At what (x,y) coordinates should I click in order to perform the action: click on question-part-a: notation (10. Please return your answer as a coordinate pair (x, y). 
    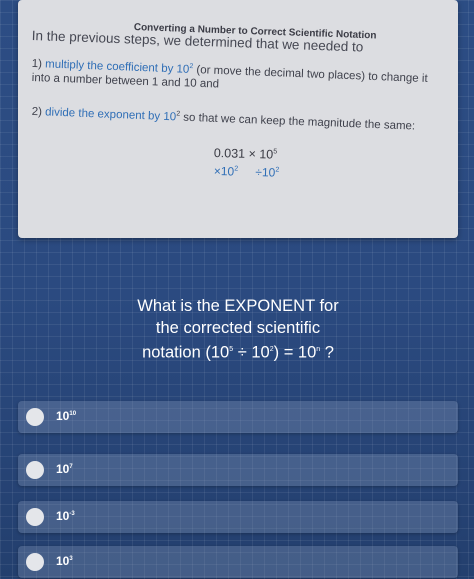
    Looking at the image, I should click on (186, 352).